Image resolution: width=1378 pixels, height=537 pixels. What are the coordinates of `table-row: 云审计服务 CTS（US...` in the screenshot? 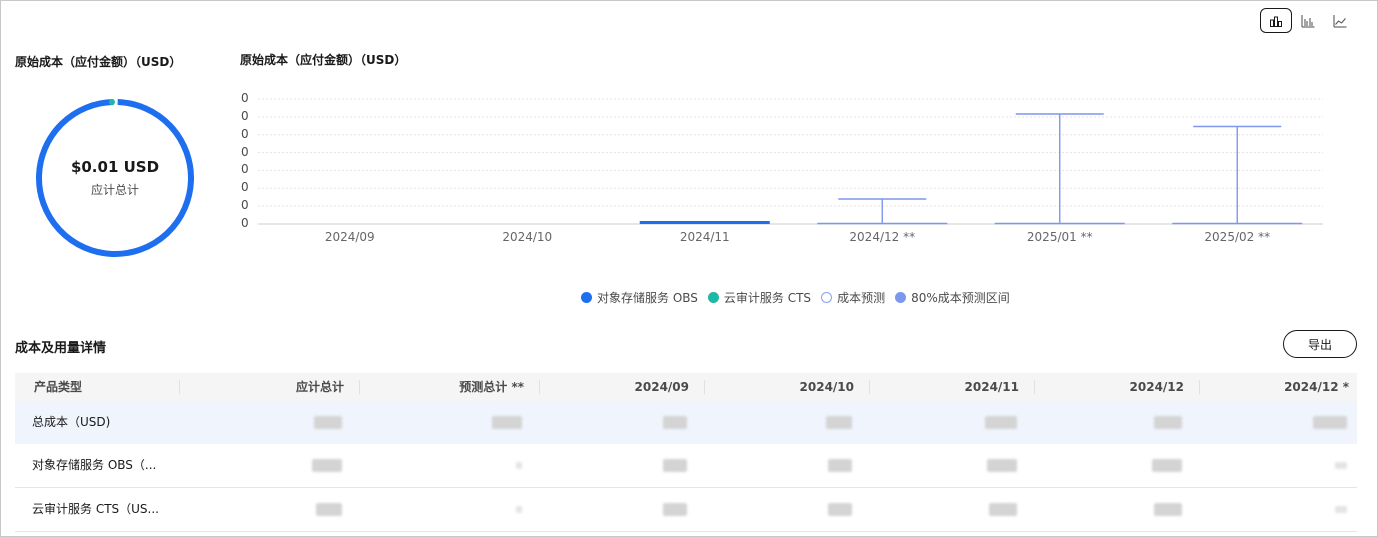 It's located at (686, 510).